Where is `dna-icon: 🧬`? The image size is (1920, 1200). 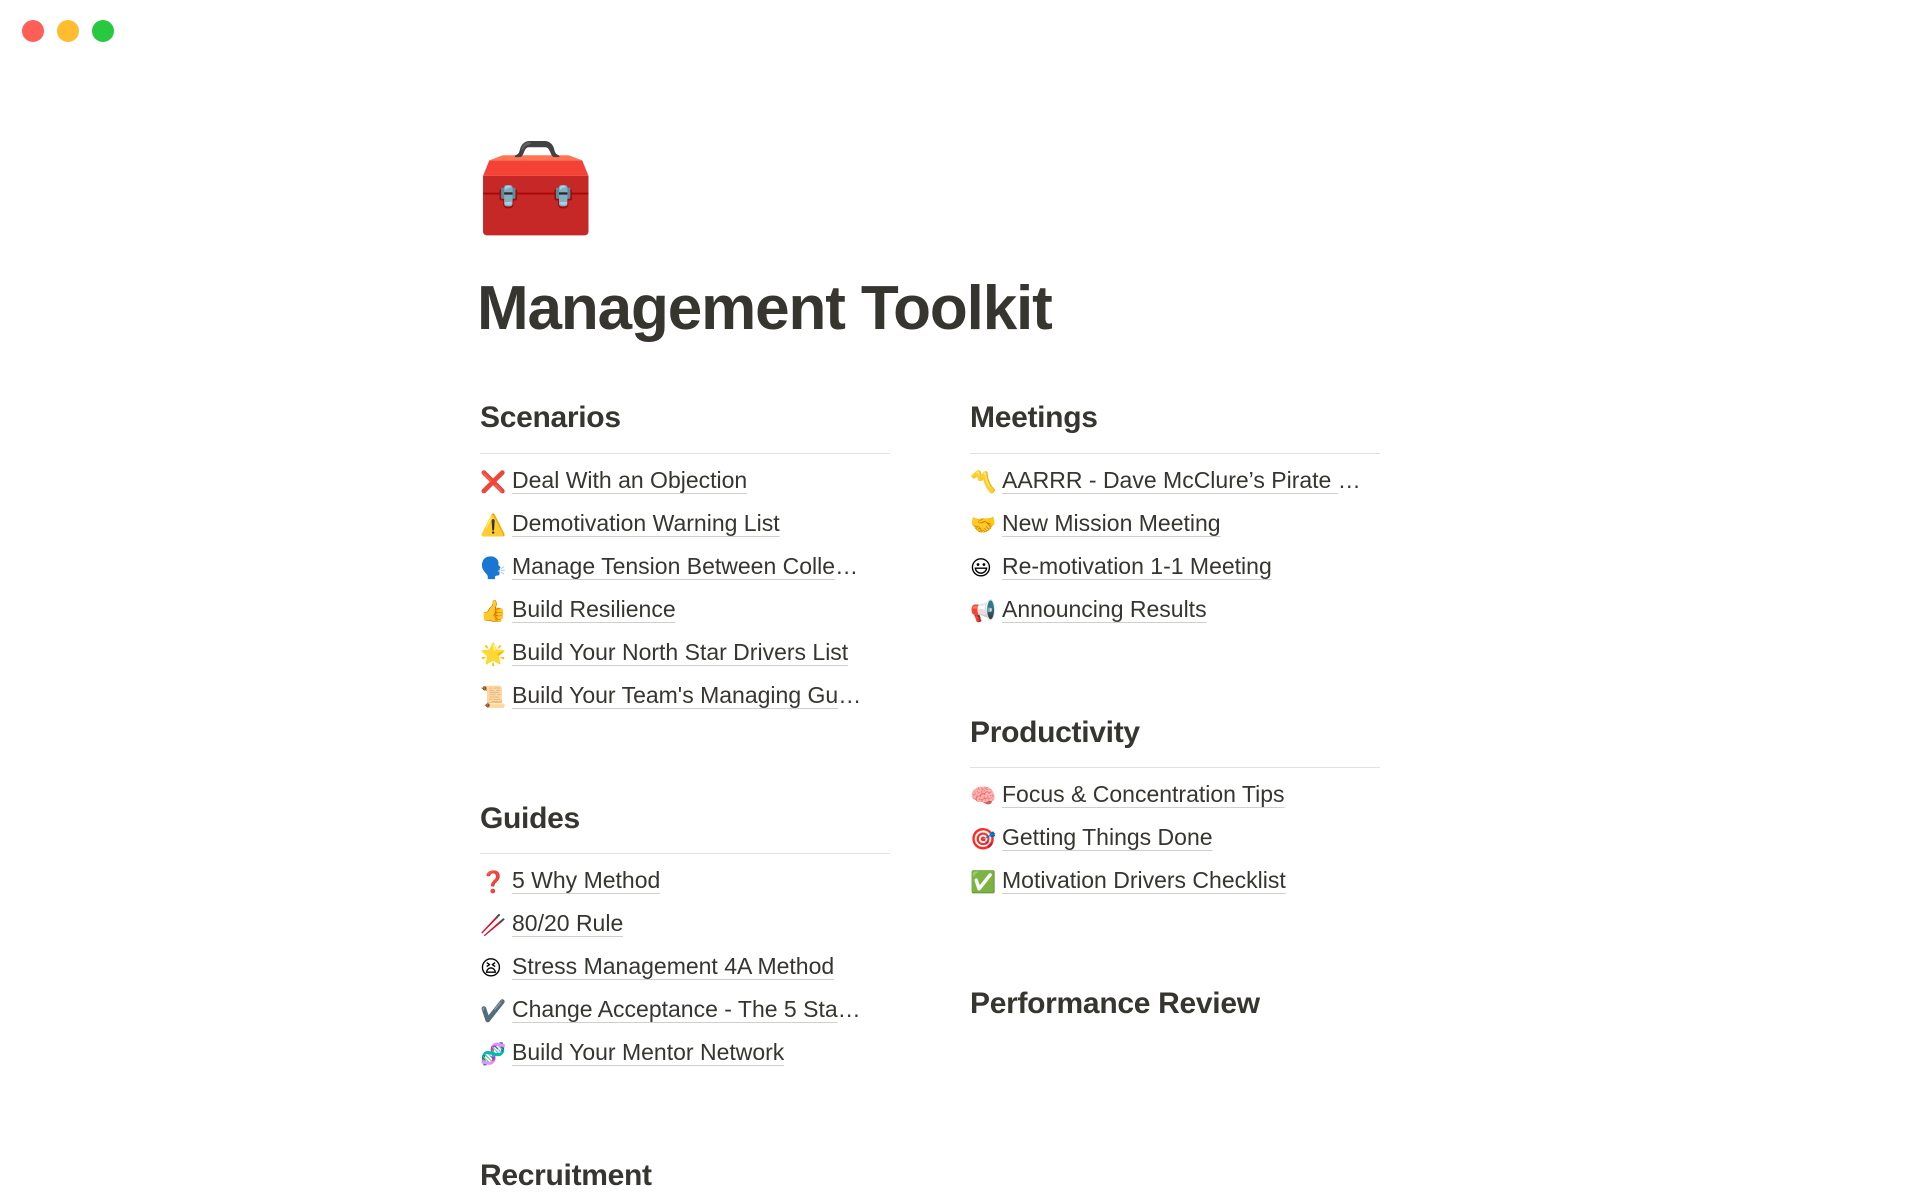 dna-icon: 🧬 is located at coordinates (493, 1054).